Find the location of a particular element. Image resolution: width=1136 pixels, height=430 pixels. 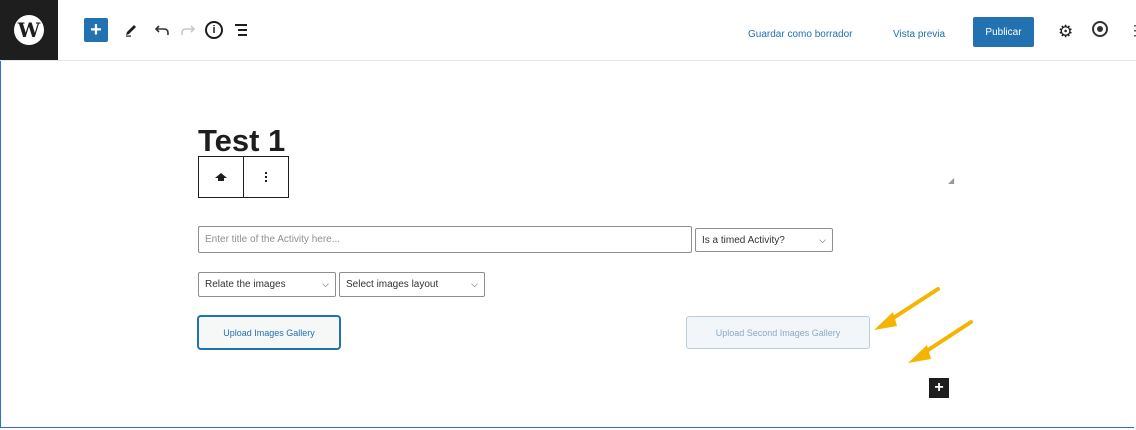

wordpress-logo-button: W is located at coordinates (29, 30).